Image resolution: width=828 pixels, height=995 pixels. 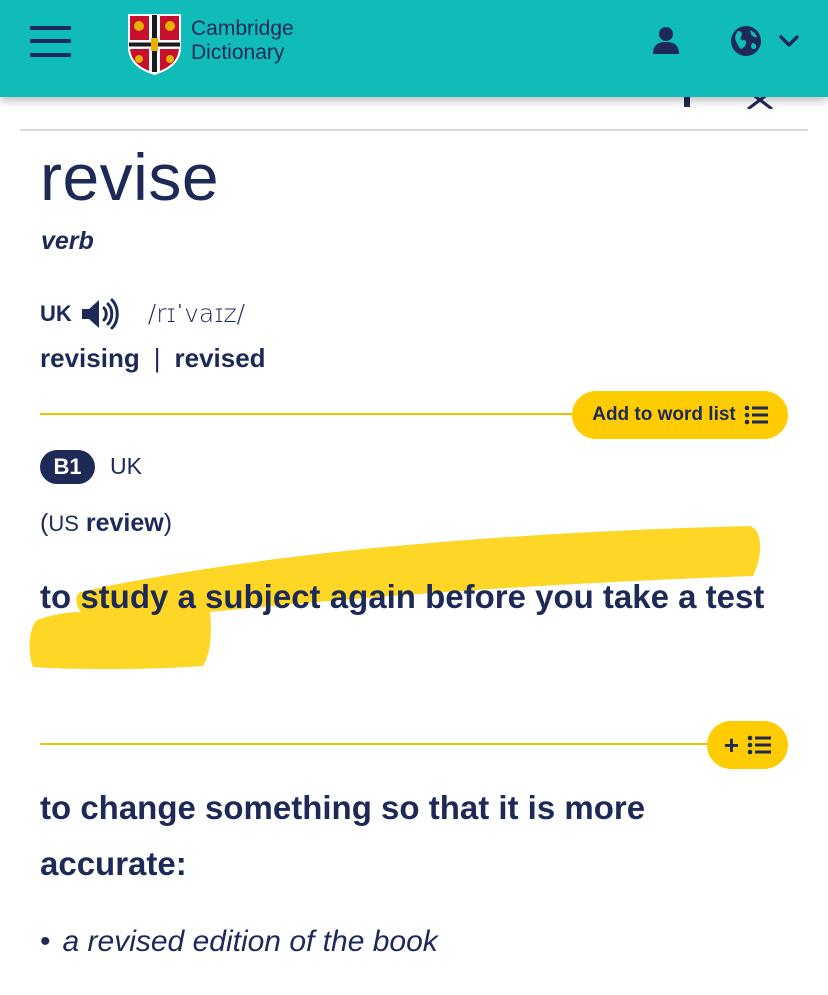 What do you see at coordinates (760, 102) in the screenshot?
I see `x-twitter-icon` at bounding box center [760, 102].